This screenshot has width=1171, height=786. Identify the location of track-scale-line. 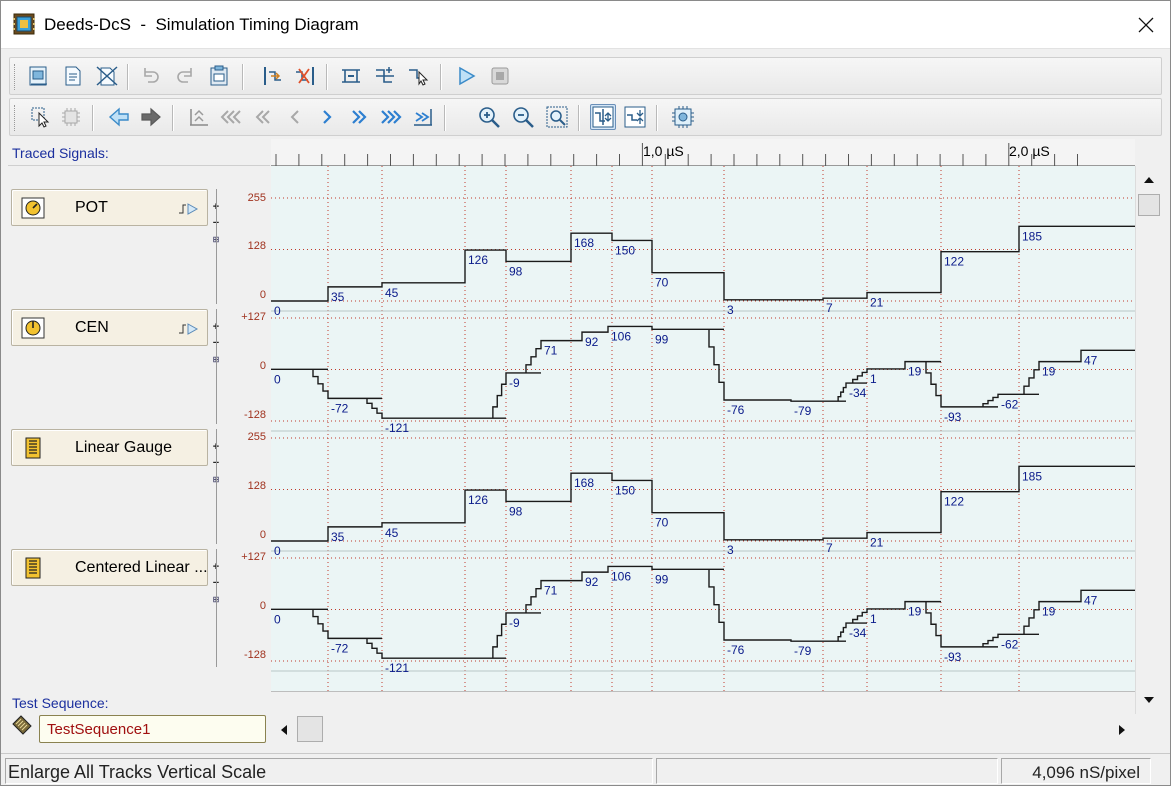
(216, 608).